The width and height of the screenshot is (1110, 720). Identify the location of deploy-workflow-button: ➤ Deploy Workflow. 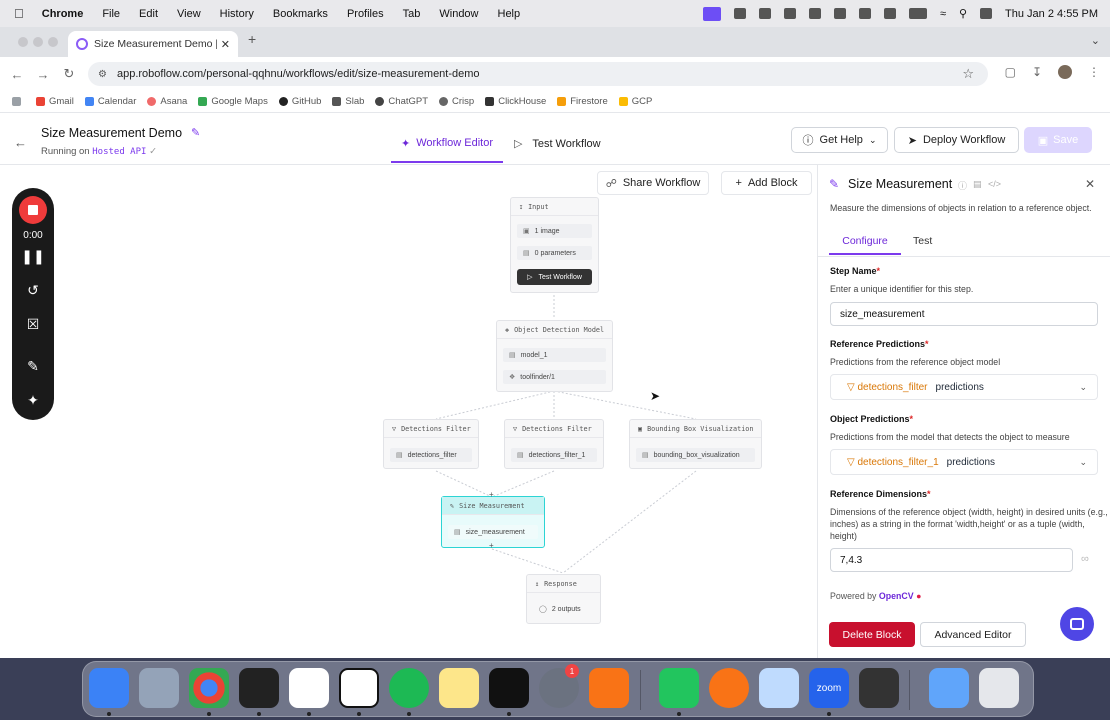
(956, 140).